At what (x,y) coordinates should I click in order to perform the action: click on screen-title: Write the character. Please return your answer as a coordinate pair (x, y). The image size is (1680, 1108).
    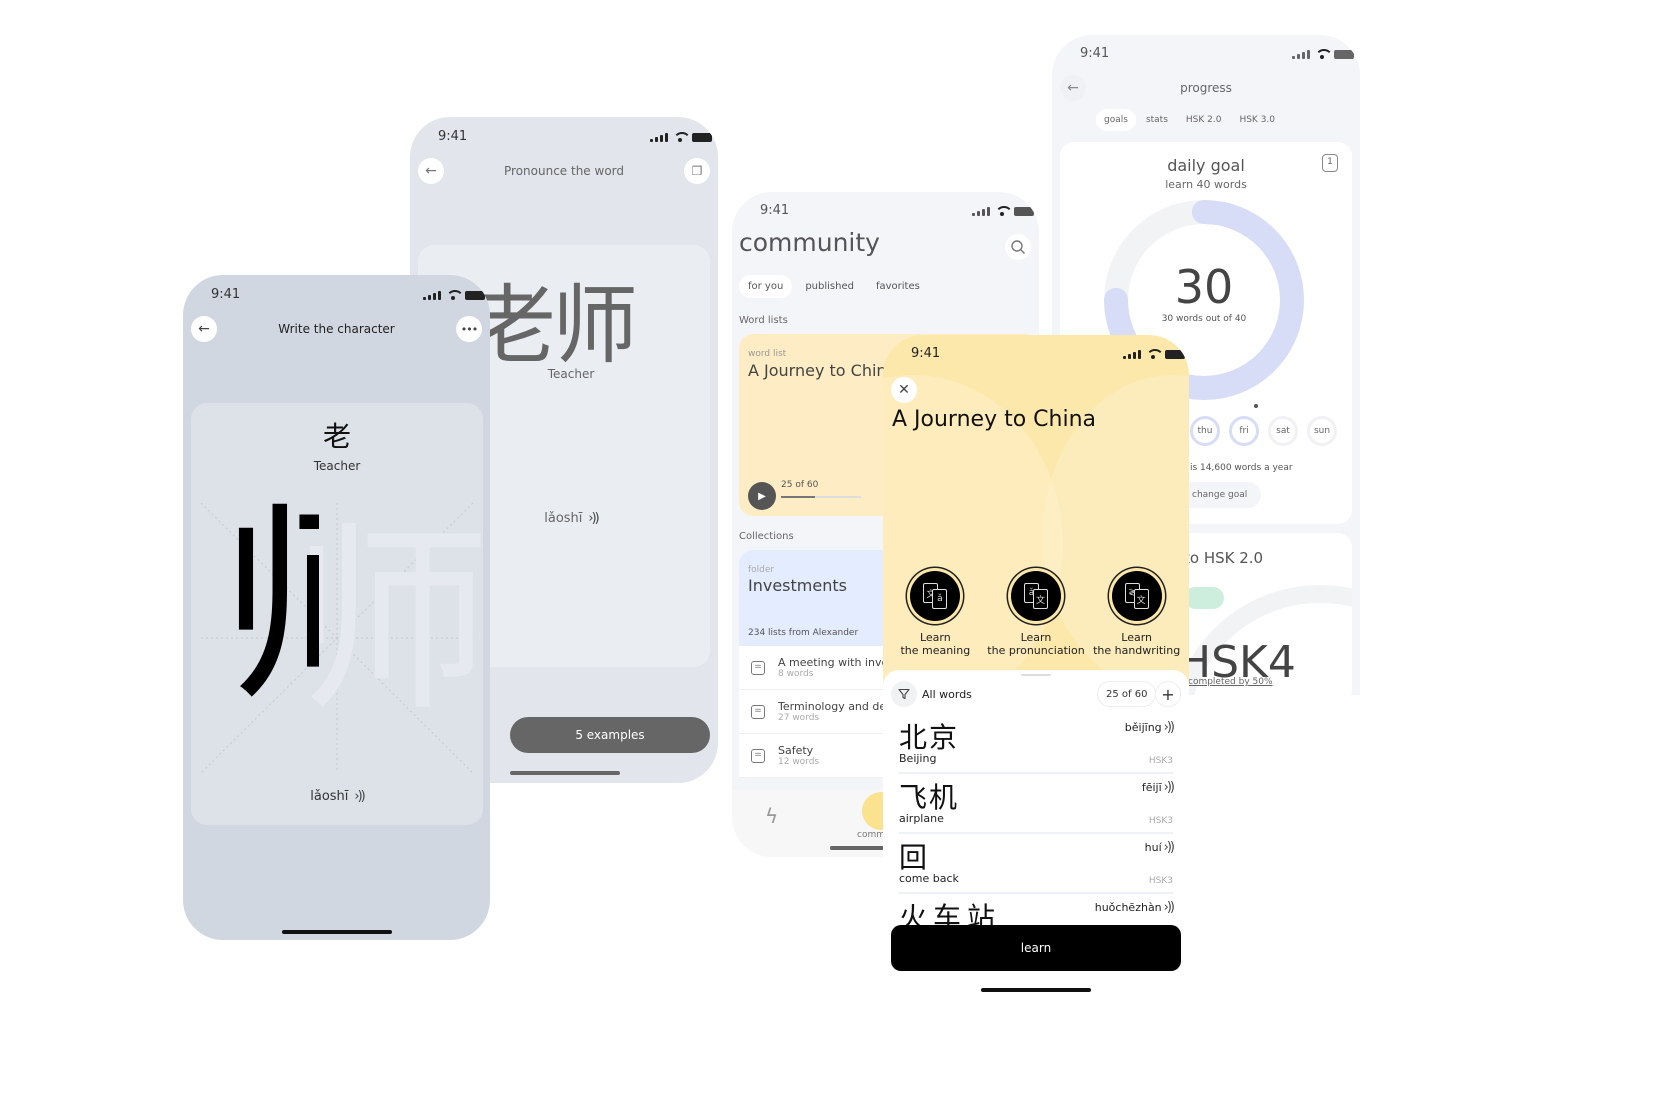
    Looking at the image, I should click on (336, 329).